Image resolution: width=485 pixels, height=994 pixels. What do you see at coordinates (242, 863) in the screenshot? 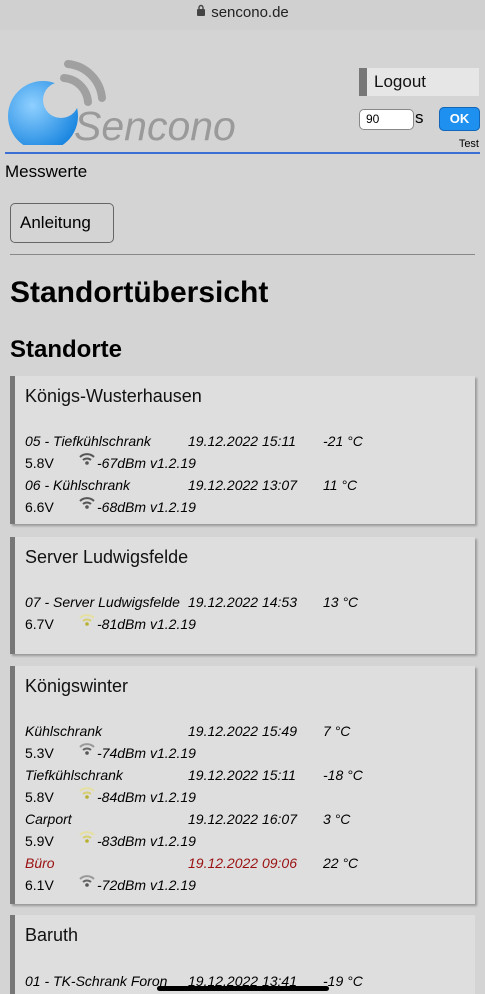
I see `sensor-timestamp: 19.12.2022 09:06` at bounding box center [242, 863].